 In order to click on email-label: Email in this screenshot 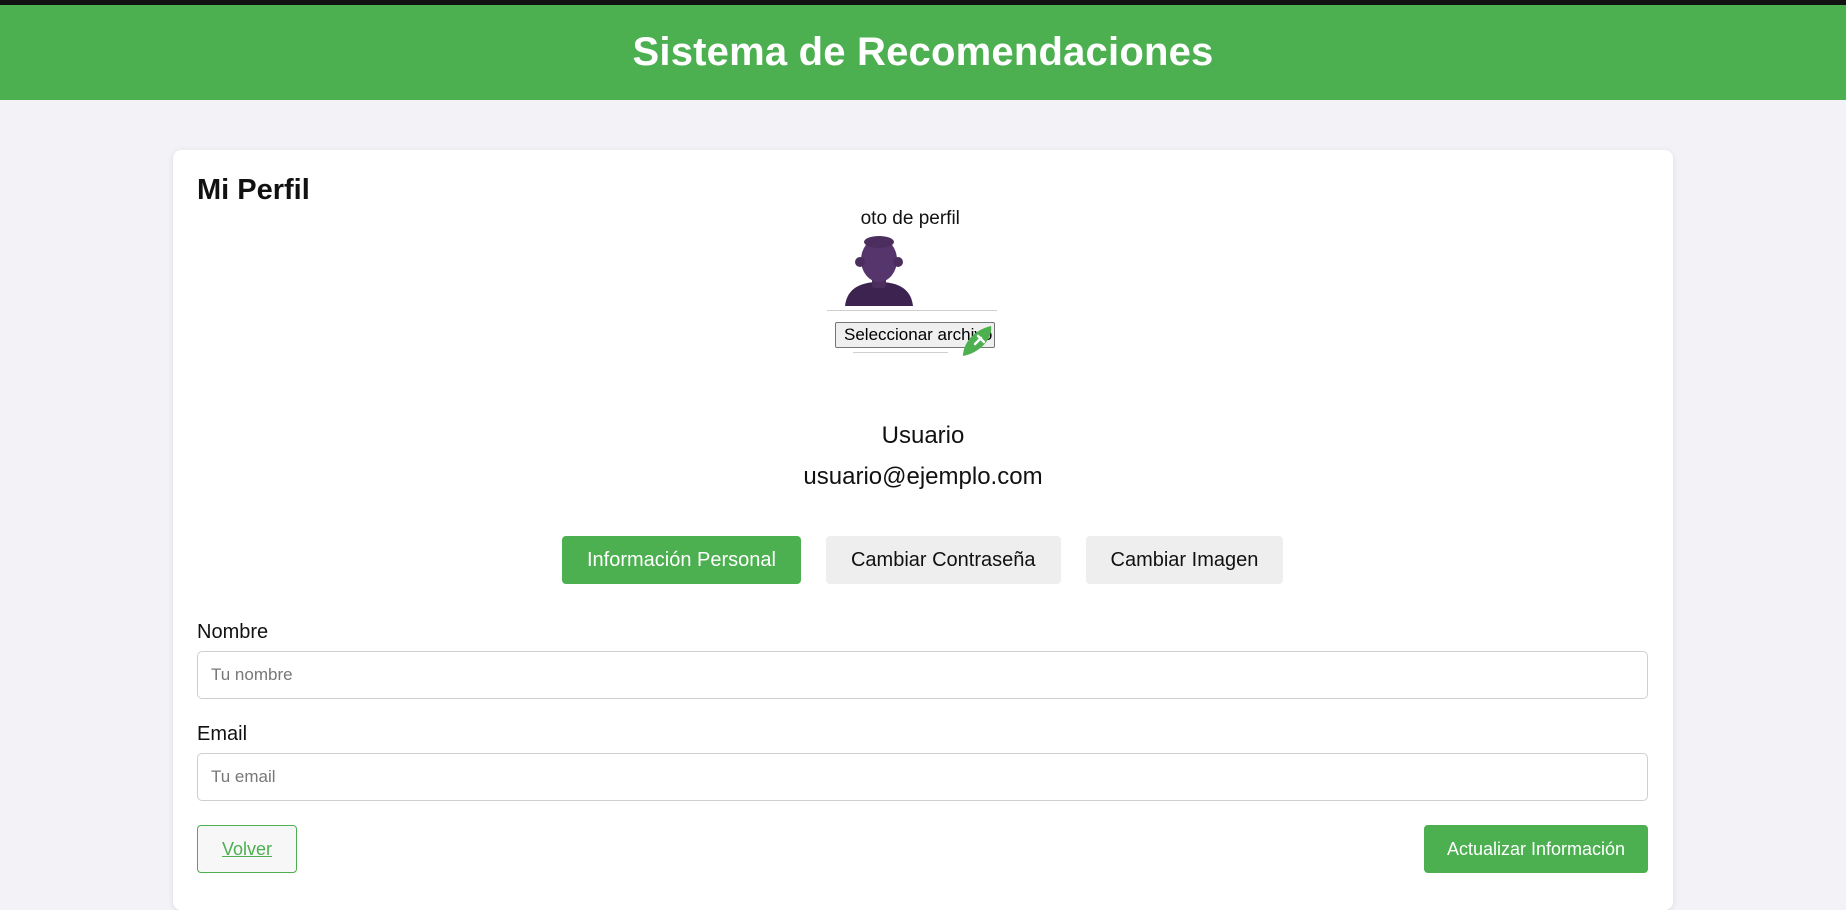, I will do `click(222, 734)`.